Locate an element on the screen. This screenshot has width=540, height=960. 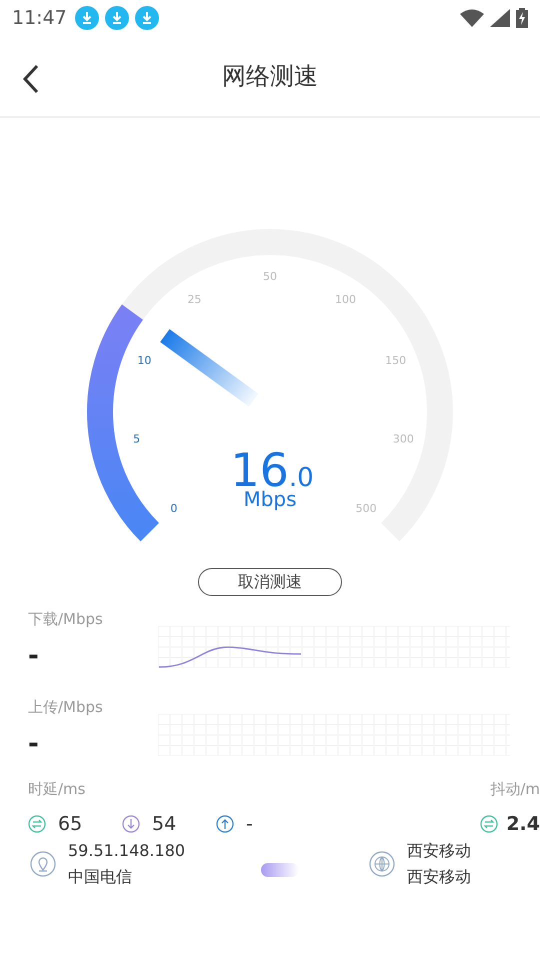
latency-value: - is located at coordinates (249, 824).